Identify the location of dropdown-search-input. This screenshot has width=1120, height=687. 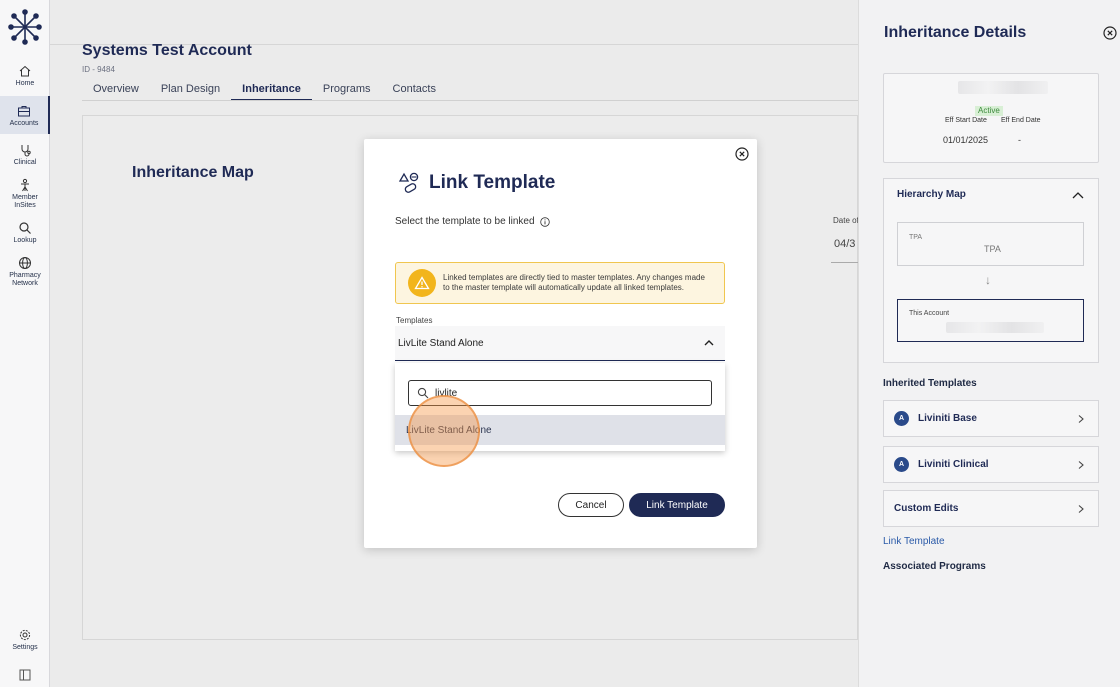
(560, 393).